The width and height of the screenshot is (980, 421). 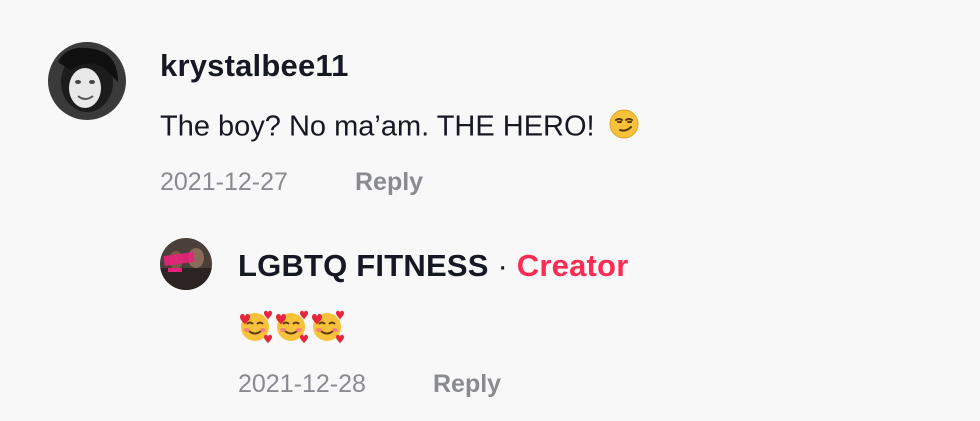 What do you see at coordinates (302, 384) in the screenshot?
I see `reply-date: 2021-12-28` at bounding box center [302, 384].